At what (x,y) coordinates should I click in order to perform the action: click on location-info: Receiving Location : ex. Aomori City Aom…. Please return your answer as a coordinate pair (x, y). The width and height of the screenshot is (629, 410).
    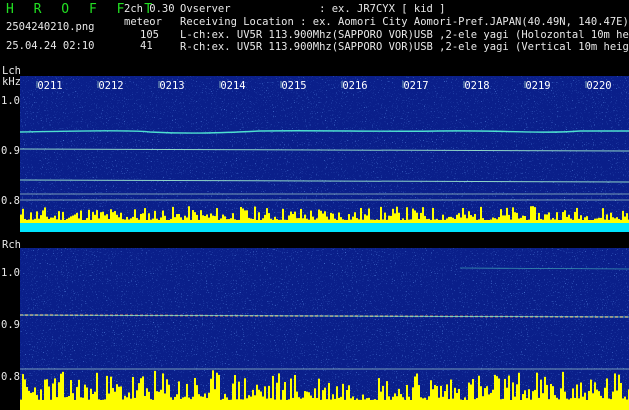
    Looking at the image, I should click on (404, 22).